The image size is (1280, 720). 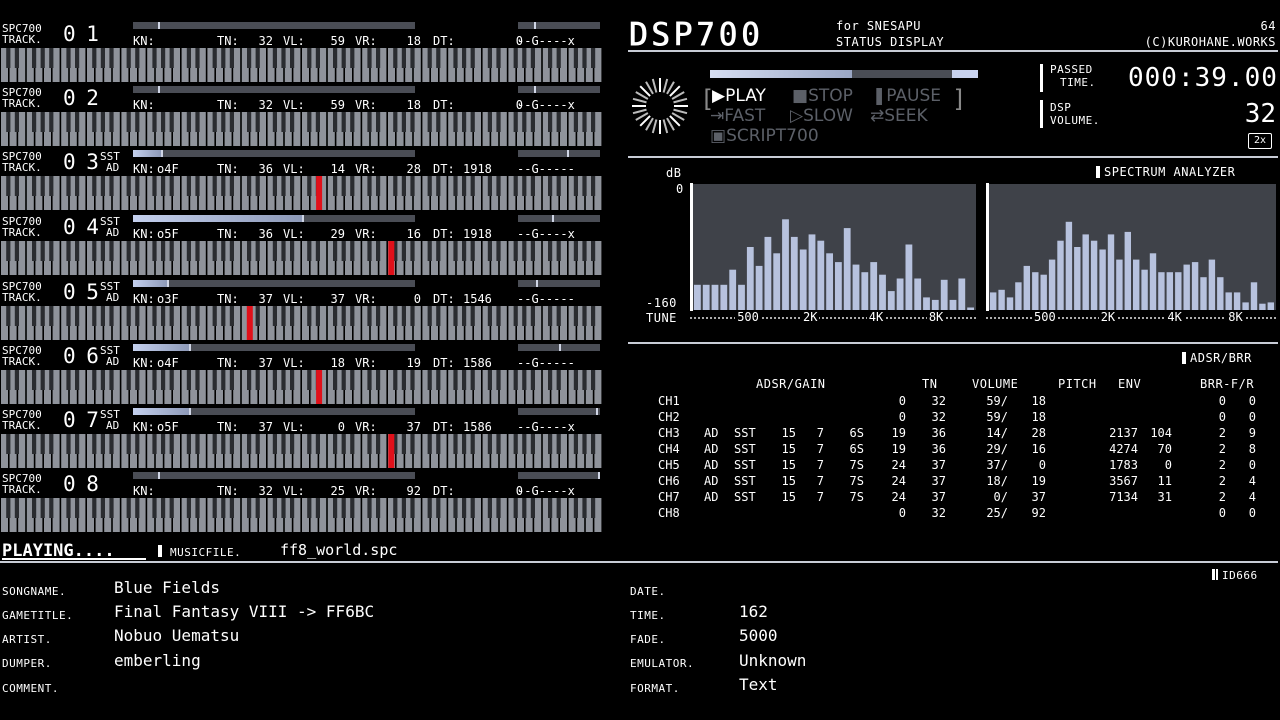 What do you see at coordinates (669, 417) in the screenshot?
I see `adsr-cell-ch: CH2` at bounding box center [669, 417].